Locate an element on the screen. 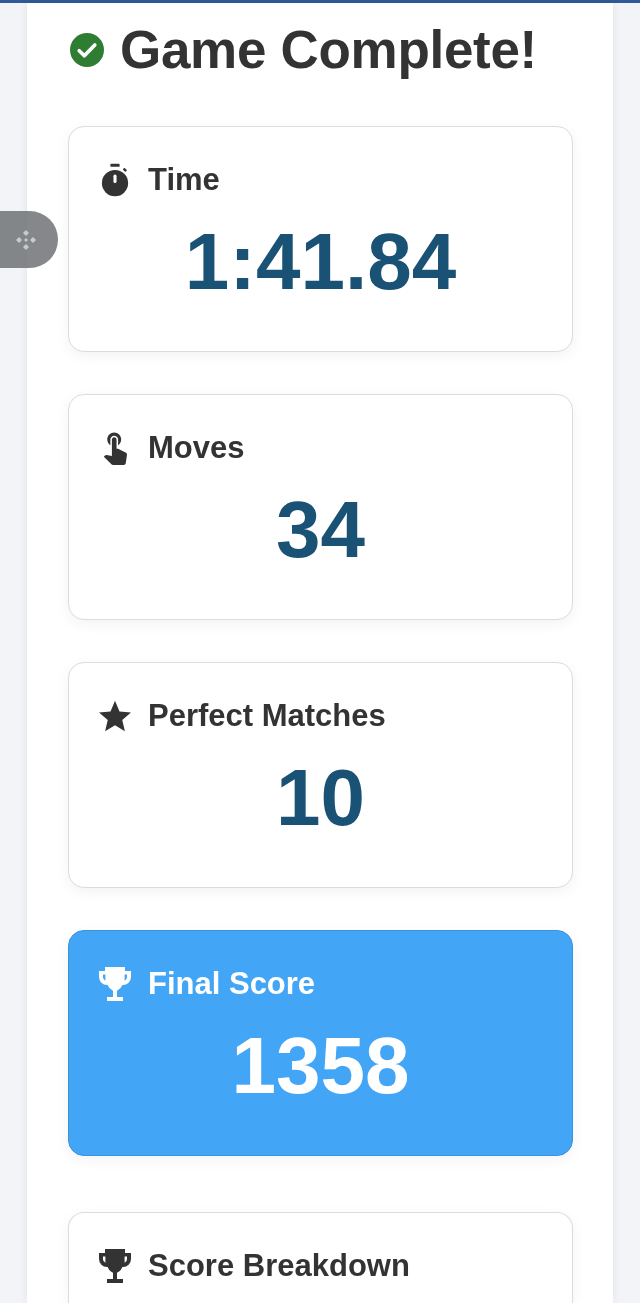 The width and height of the screenshot is (640, 1303). star-icon is located at coordinates (115, 716).